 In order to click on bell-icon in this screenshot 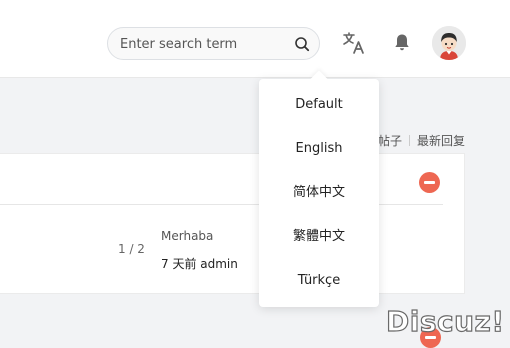, I will do `click(402, 42)`.